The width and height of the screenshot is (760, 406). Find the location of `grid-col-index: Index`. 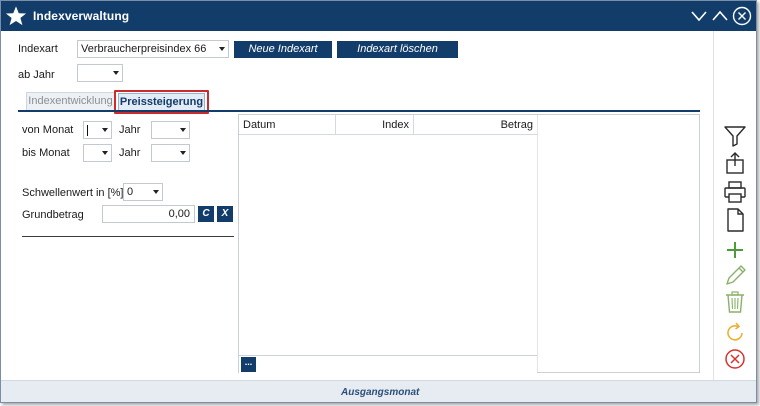

grid-col-index: Index is located at coordinates (375, 125).